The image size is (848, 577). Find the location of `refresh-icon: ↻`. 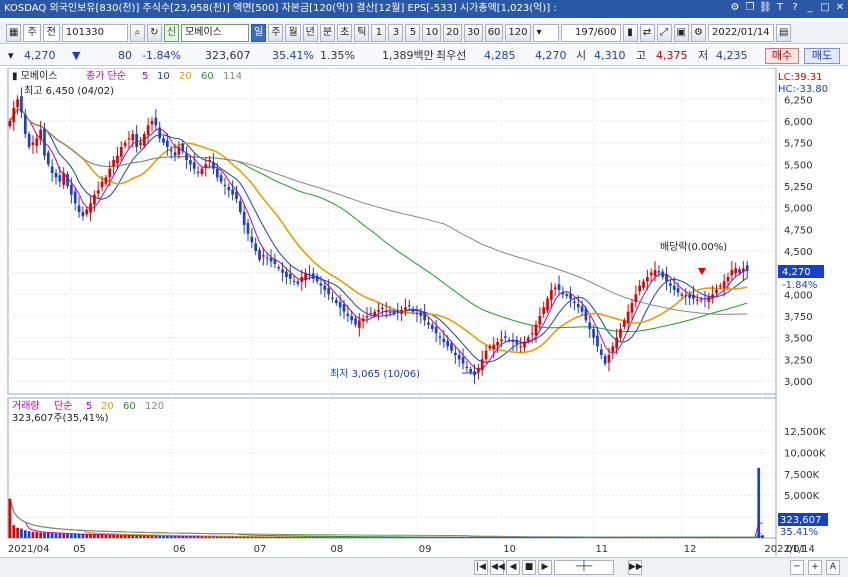

refresh-icon: ↻ is located at coordinates (154, 32).